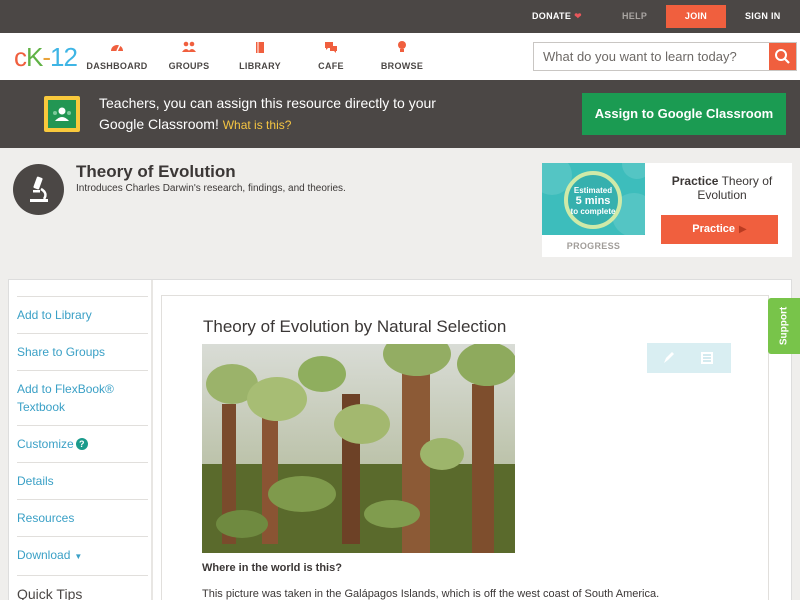 The width and height of the screenshot is (800, 600). What do you see at coordinates (82, 397) in the screenshot?
I see `add-to-flexbook-link: Add to FlexBook® Textbook` at bounding box center [82, 397].